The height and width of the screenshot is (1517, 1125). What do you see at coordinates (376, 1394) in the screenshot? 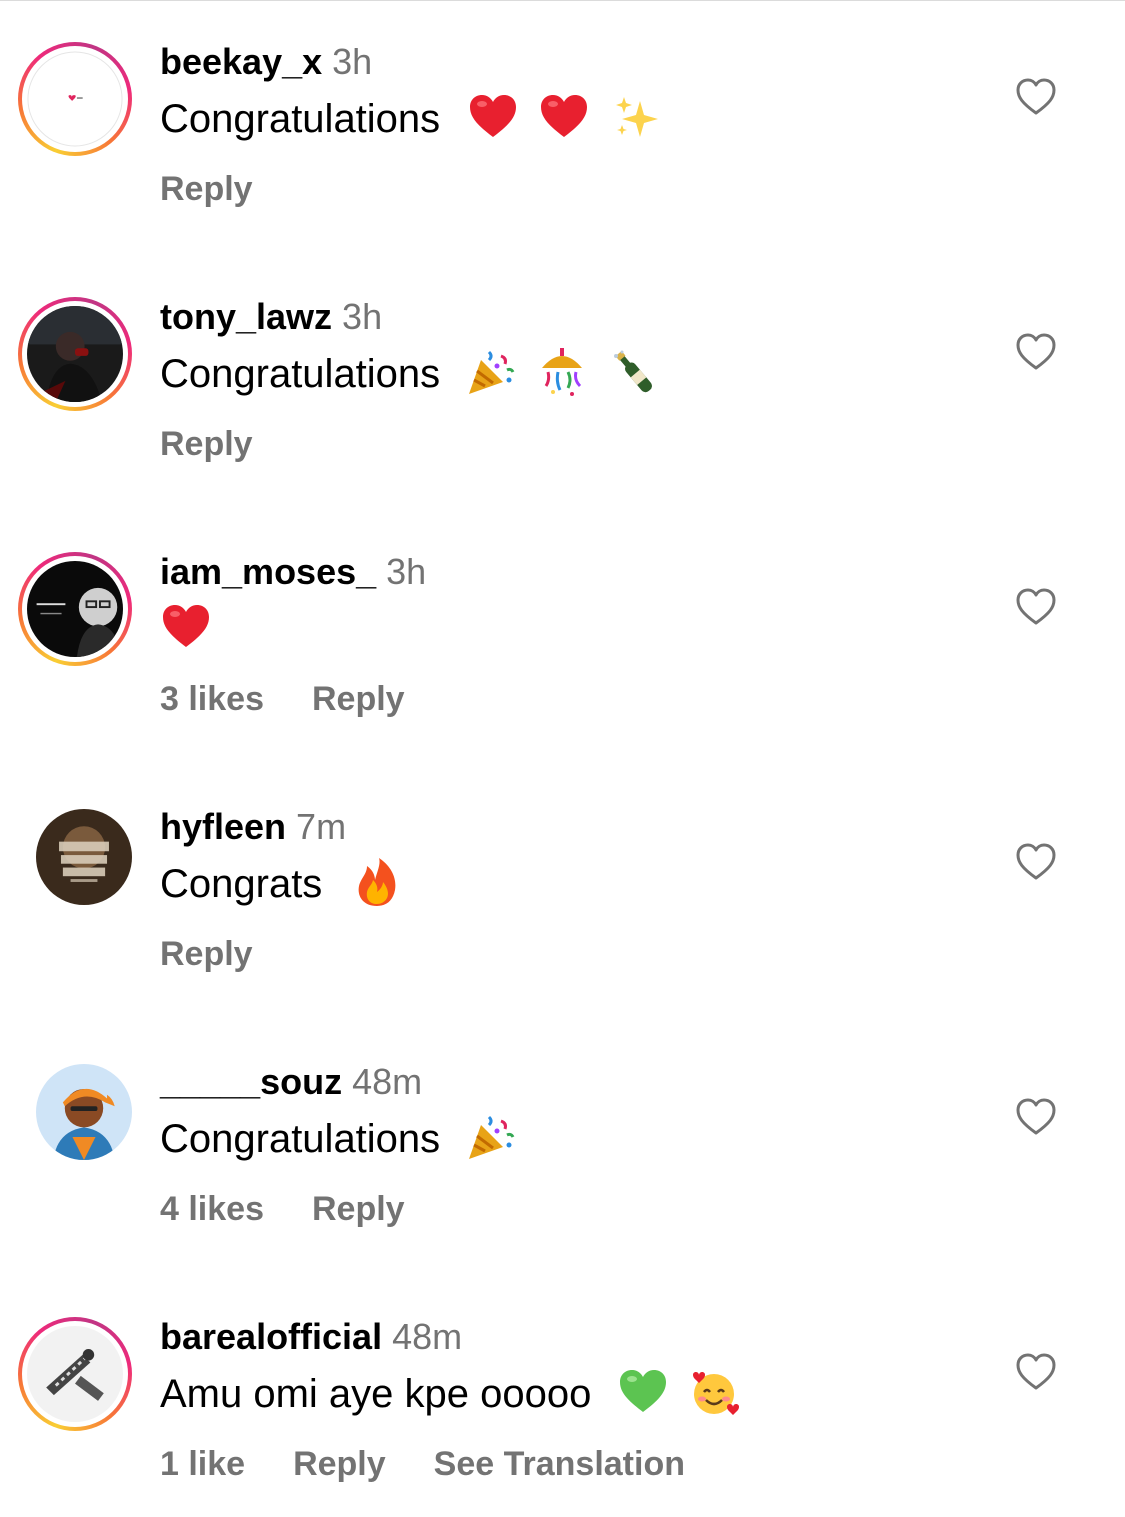
I see `comment-body: Amu omi aye kpe ooooo` at bounding box center [376, 1394].